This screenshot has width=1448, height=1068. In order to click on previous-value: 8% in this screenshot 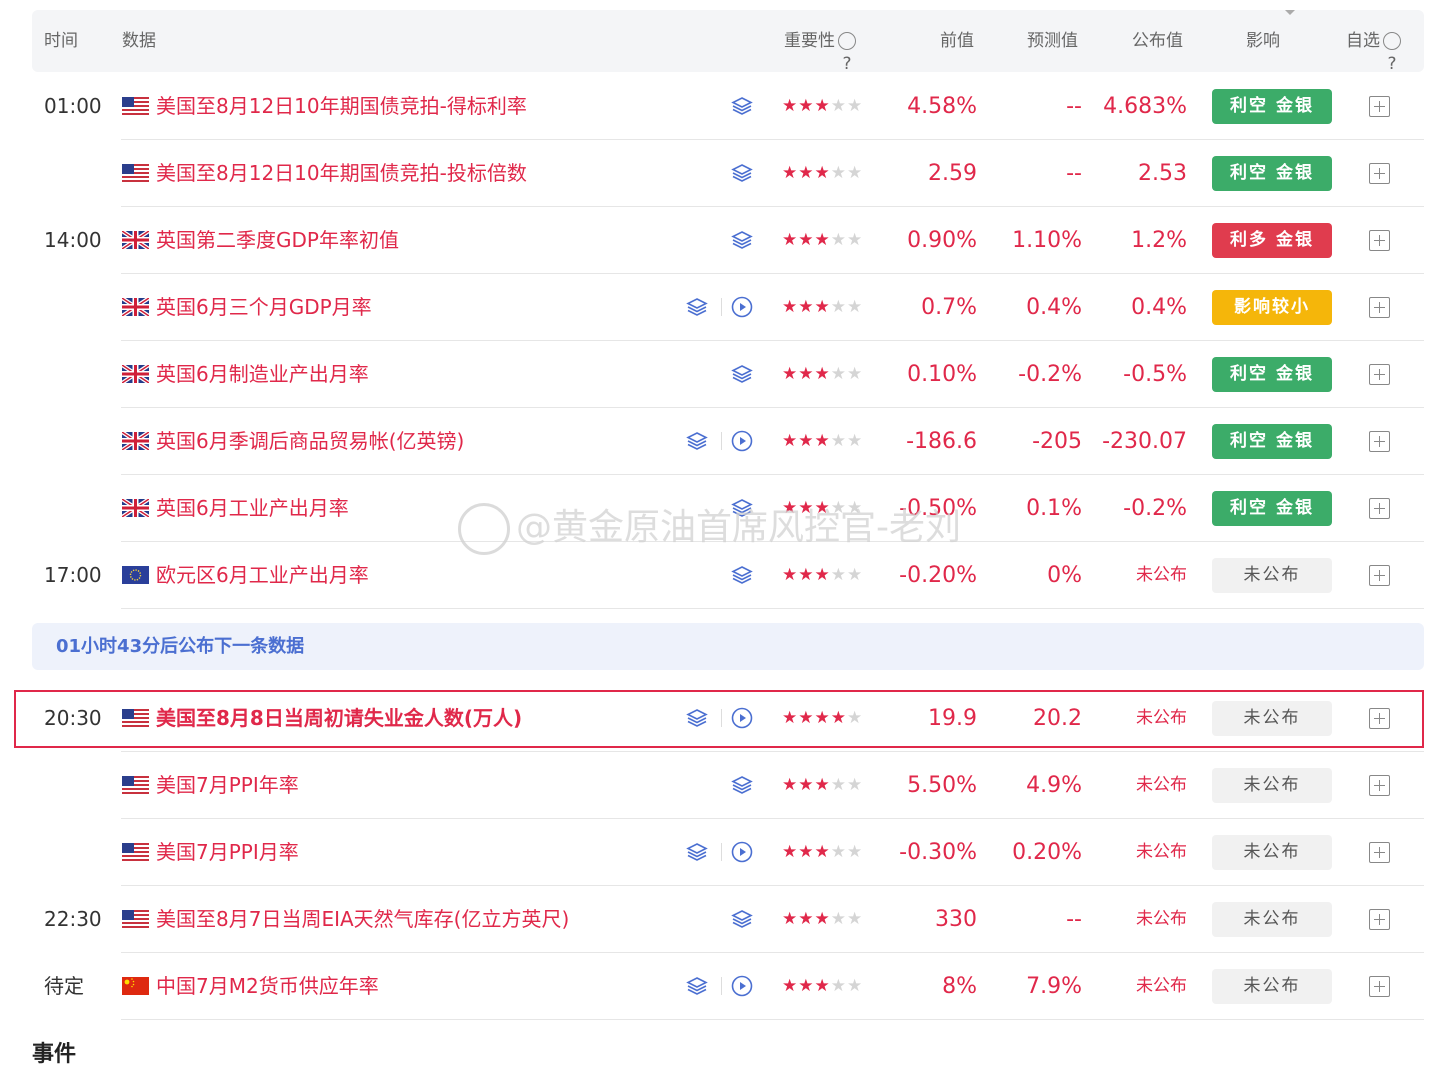, I will do `click(959, 986)`.